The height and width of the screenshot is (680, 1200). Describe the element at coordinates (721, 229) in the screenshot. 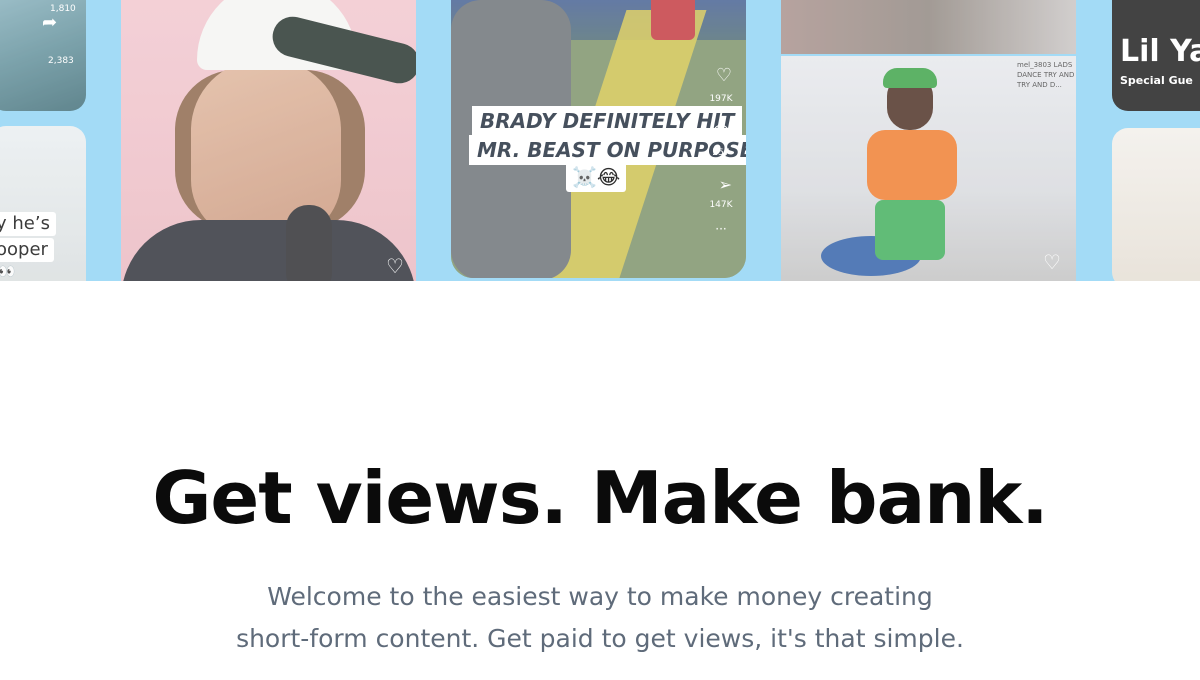

I see `more-options-icon: ···` at that location.